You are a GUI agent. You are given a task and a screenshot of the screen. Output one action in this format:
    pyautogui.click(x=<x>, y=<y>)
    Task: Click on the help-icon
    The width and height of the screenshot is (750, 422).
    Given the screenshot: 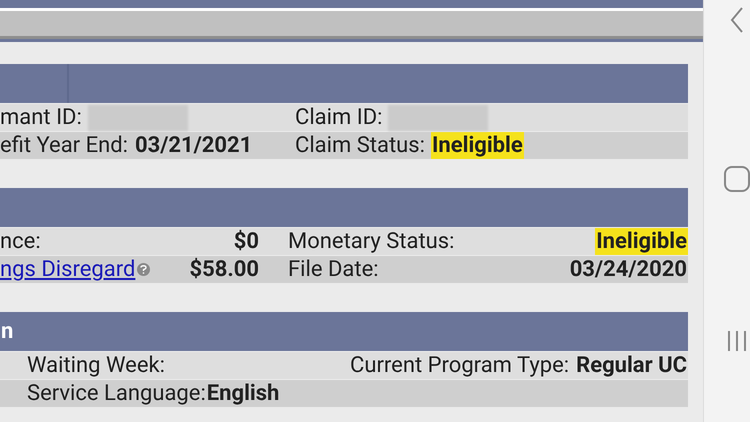 What is the action you would take?
    pyautogui.click(x=143, y=269)
    